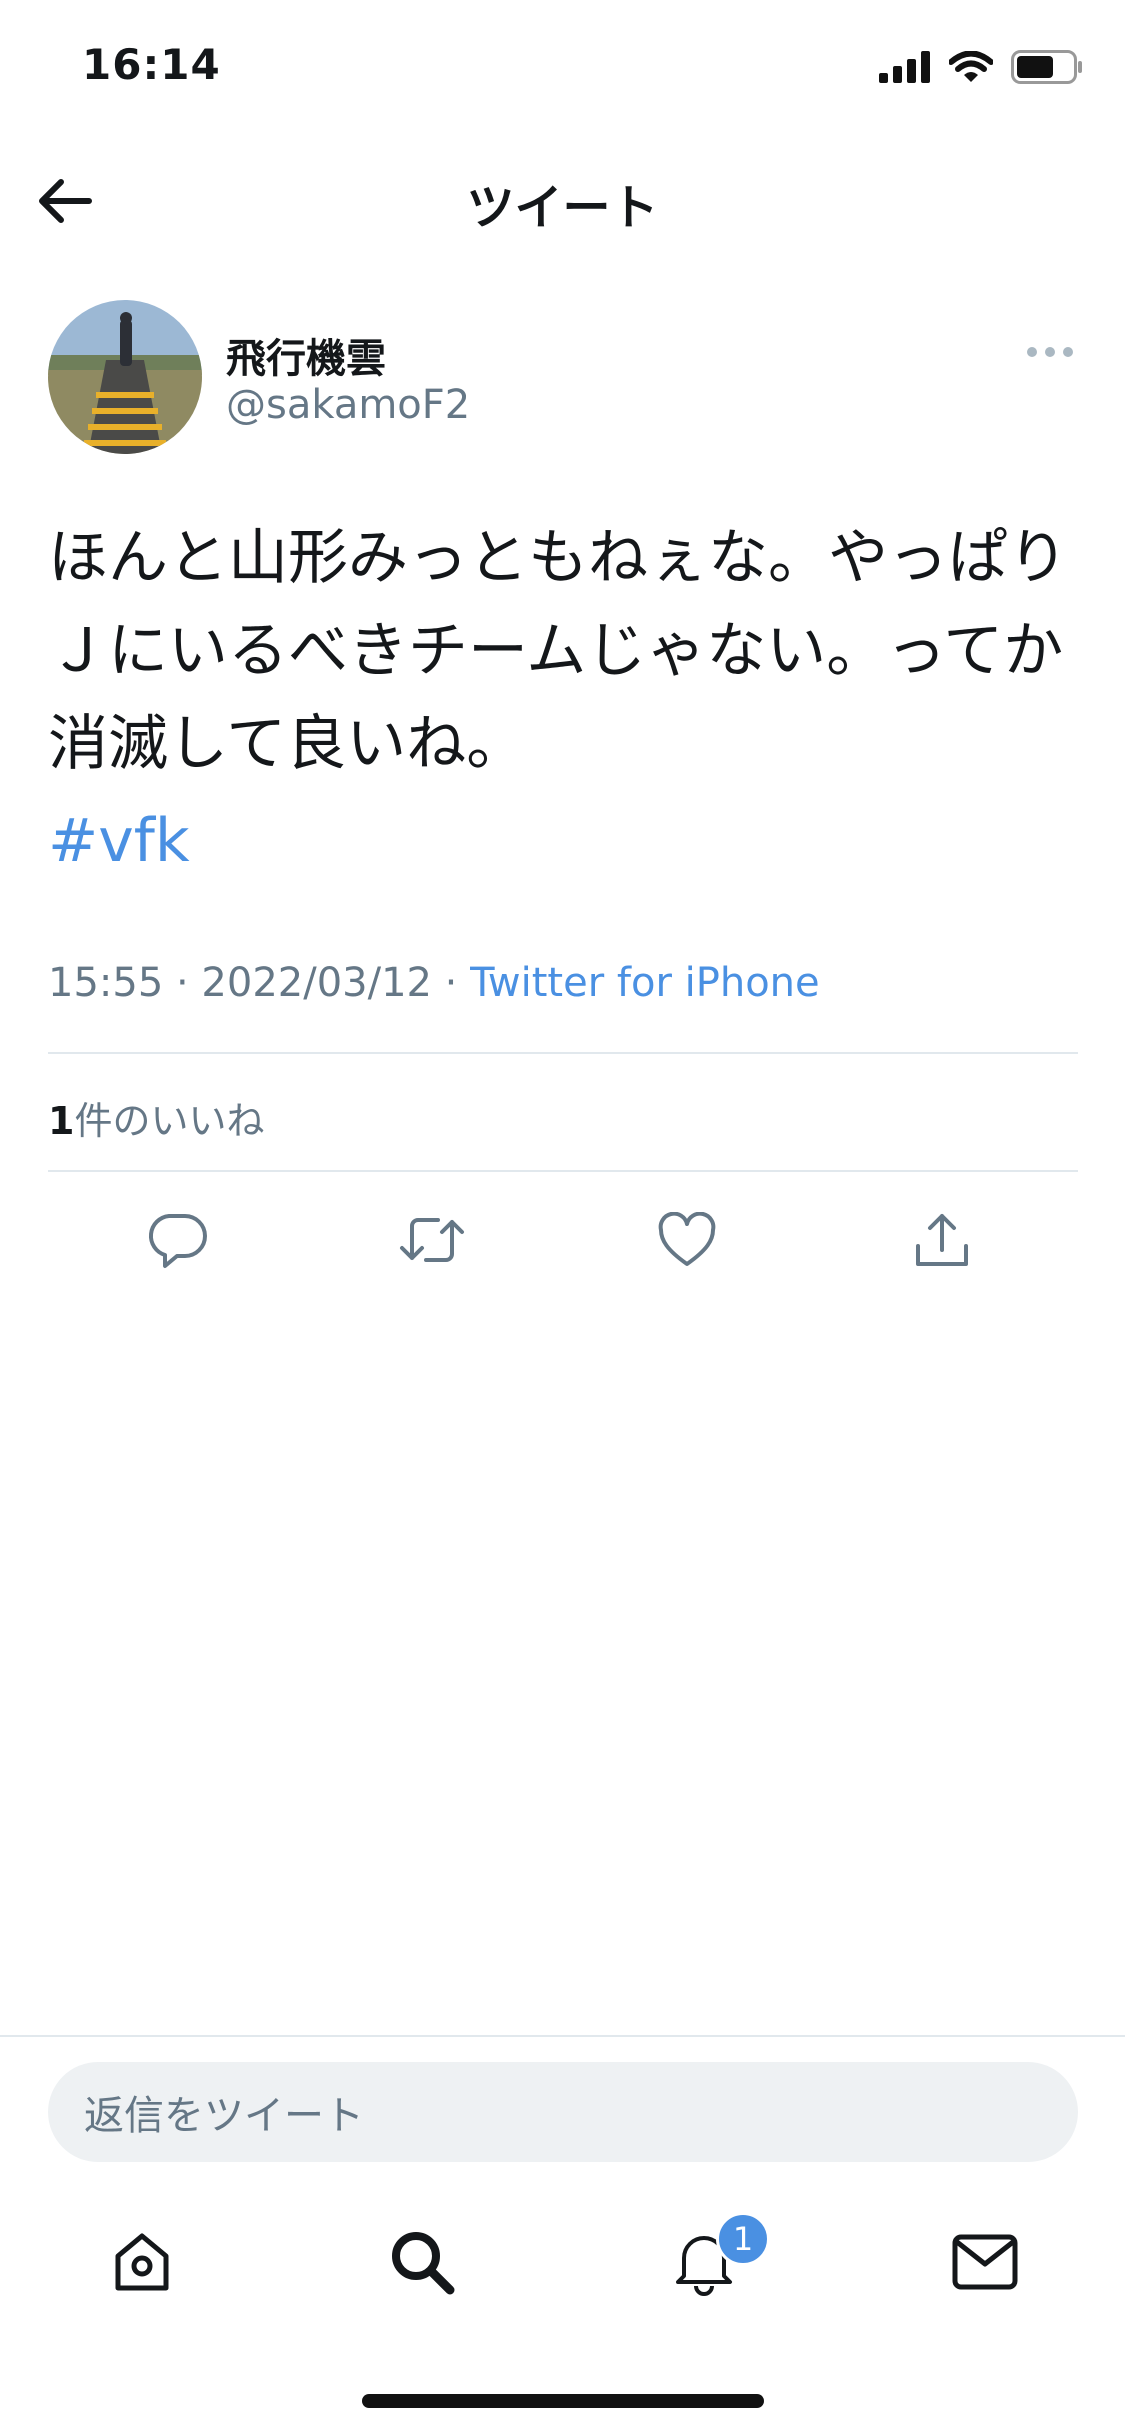 The height and width of the screenshot is (2436, 1125). What do you see at coordinates (61, 1121) in the screenshot?
I see `likes-number: 1` at bounding box center [61, 1121].